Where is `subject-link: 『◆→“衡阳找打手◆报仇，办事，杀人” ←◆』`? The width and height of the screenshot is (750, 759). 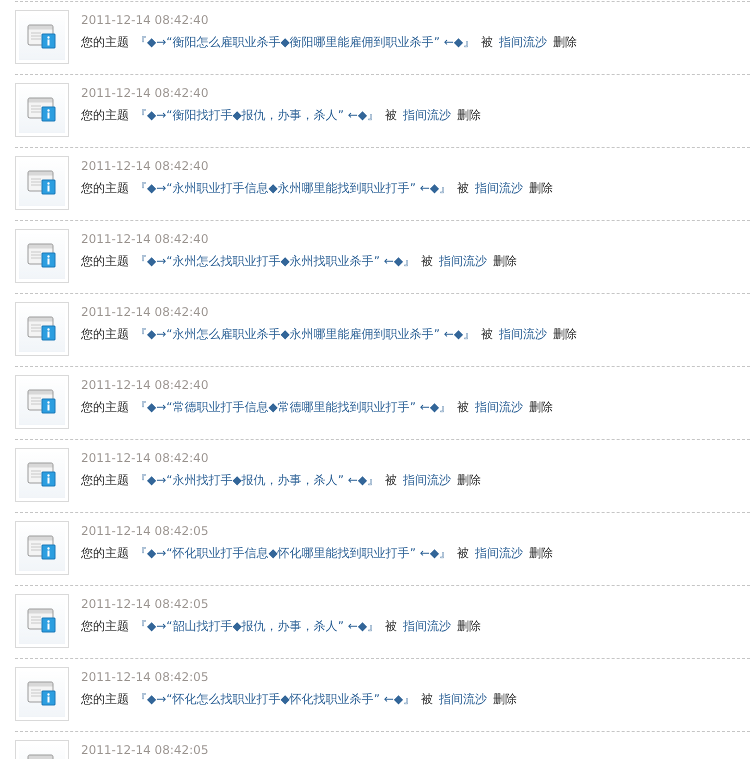
subject-link: 『◆→“衡阳找打手◆报仇，办事，杀人” ←◆』 is located at coordinates (257, 115).